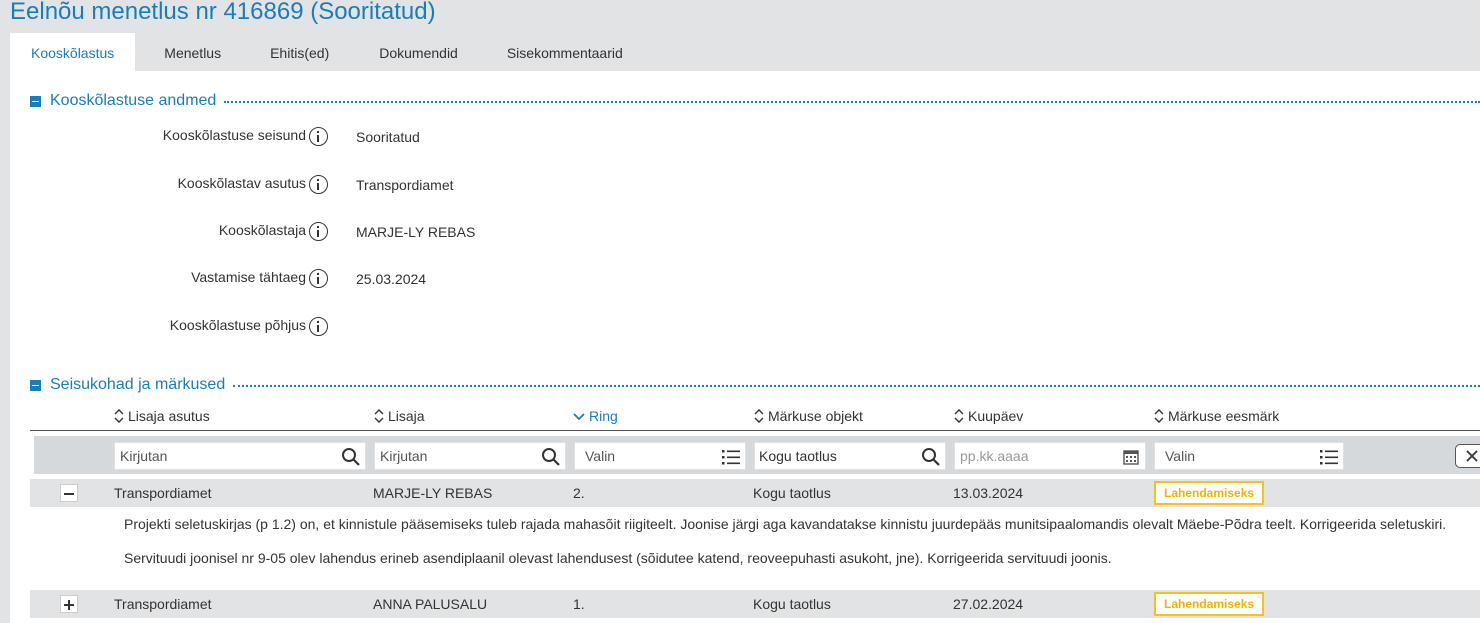 The image size is (1480, 623). I want to click on collapse-row-button, so click(69, 493).